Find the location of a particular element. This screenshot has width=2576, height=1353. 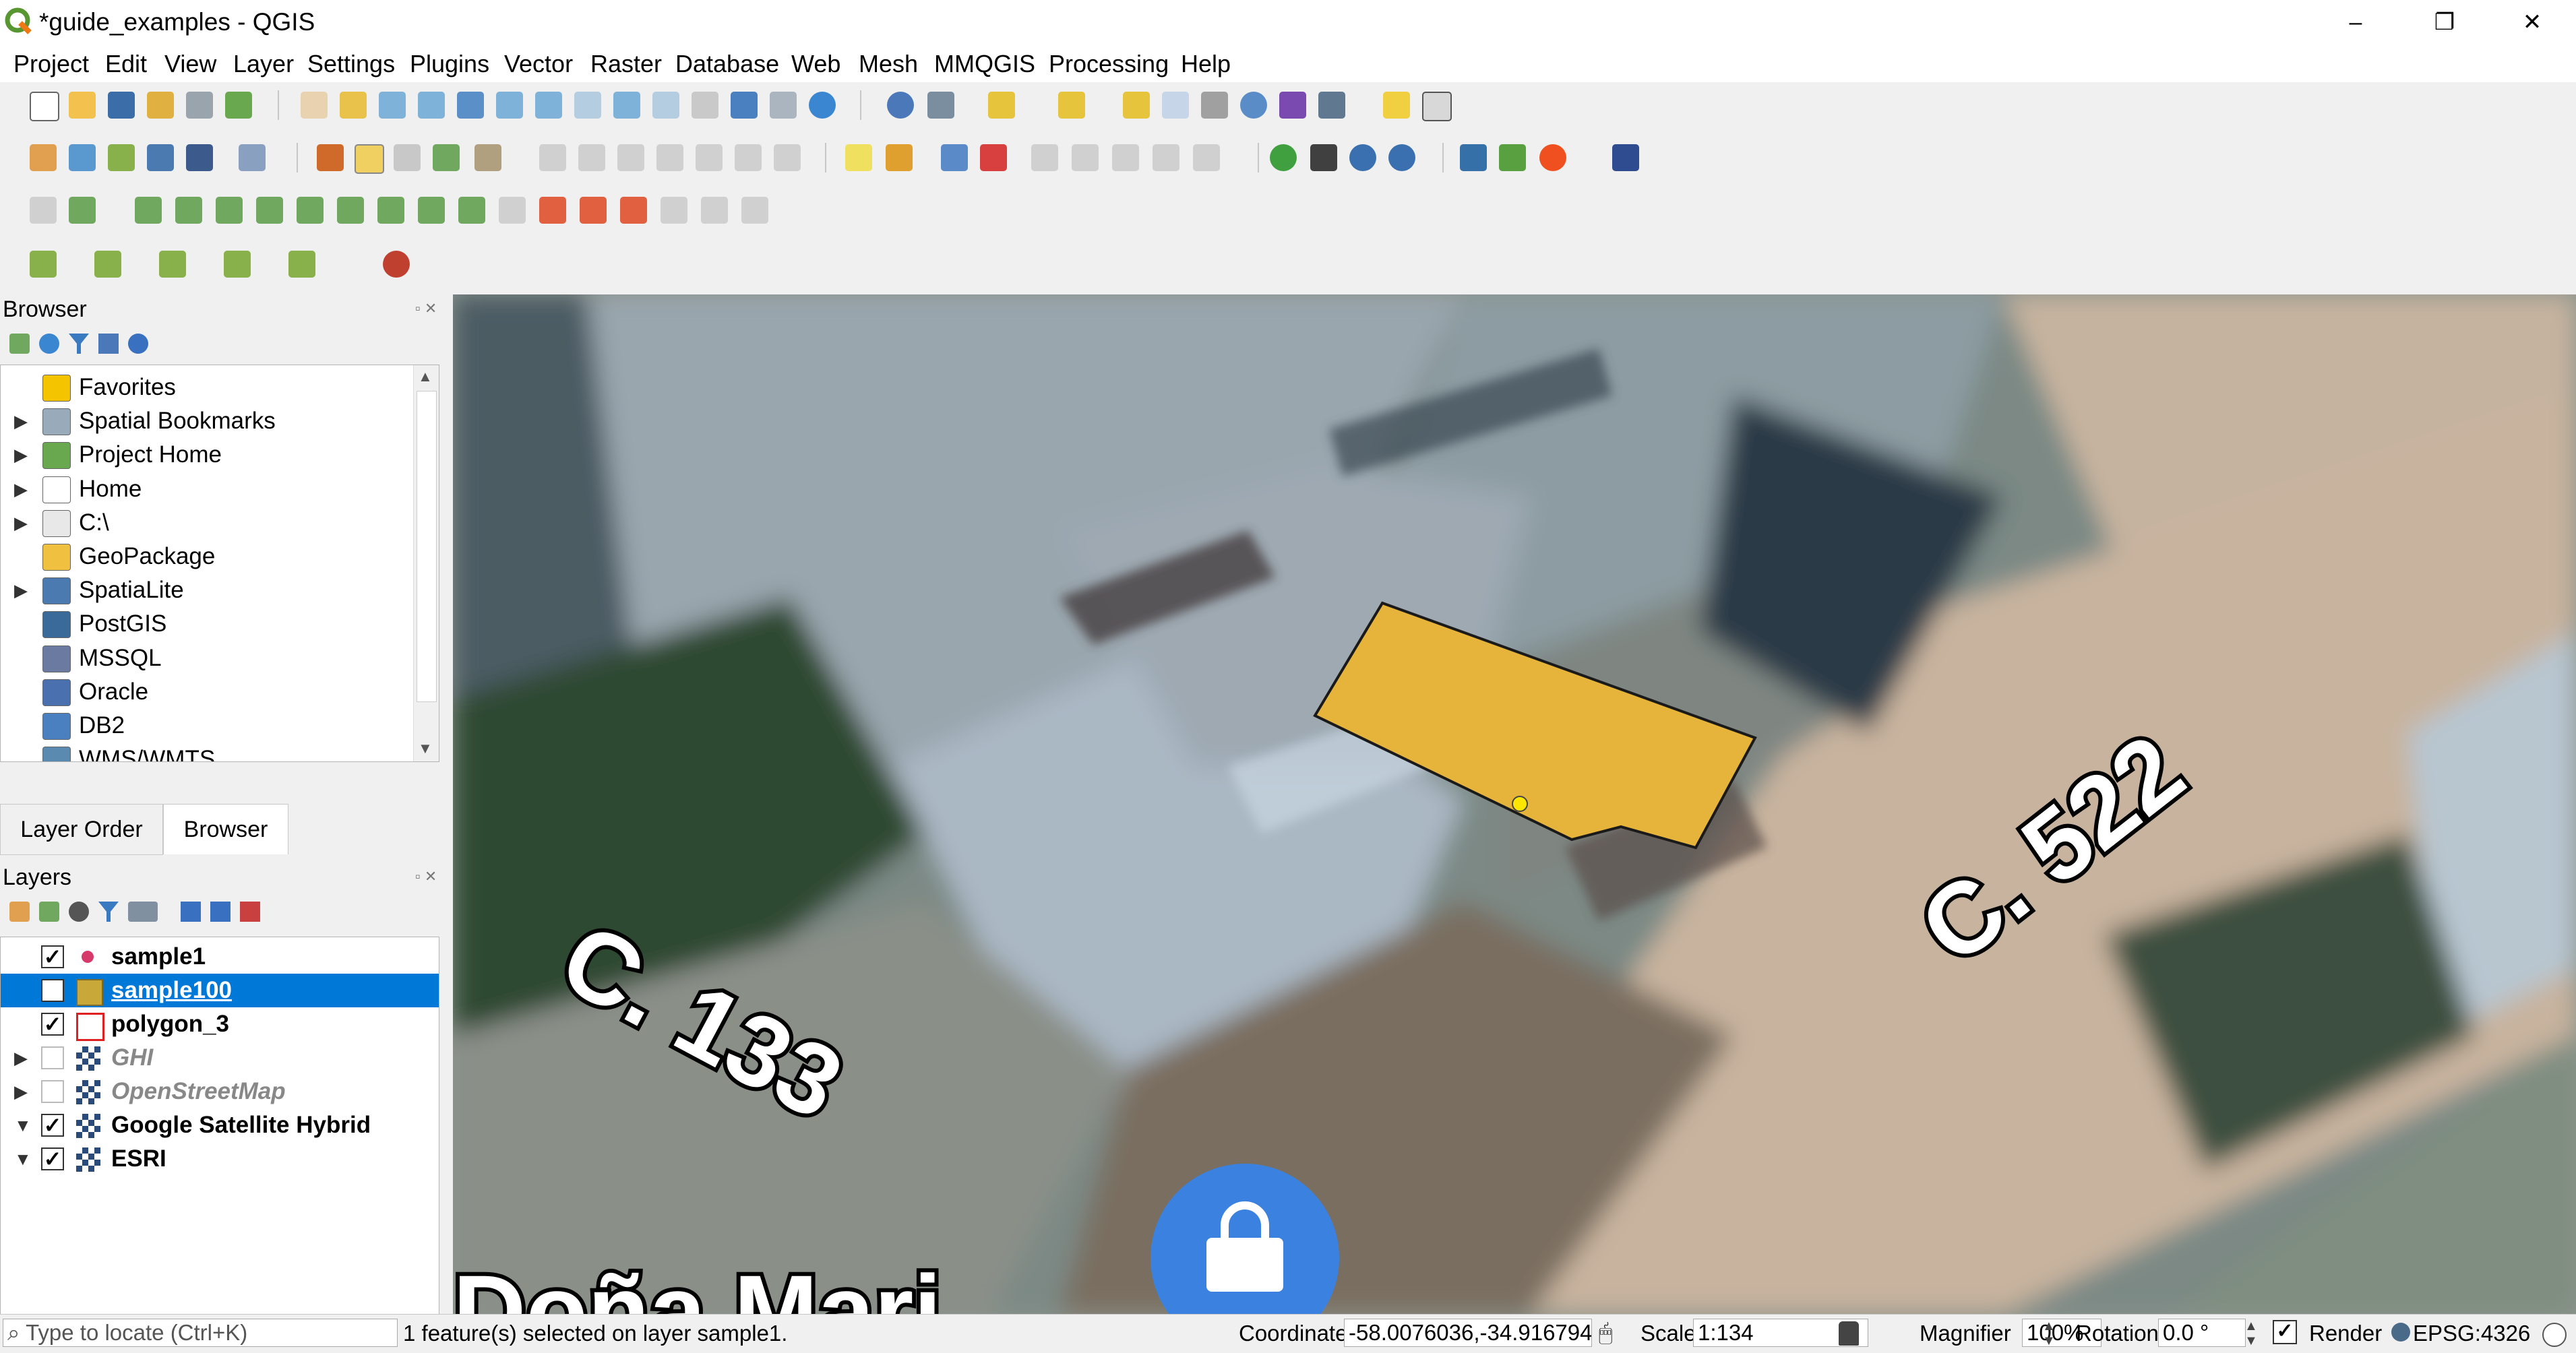

undo-icon is located at coordinates (749, 157).